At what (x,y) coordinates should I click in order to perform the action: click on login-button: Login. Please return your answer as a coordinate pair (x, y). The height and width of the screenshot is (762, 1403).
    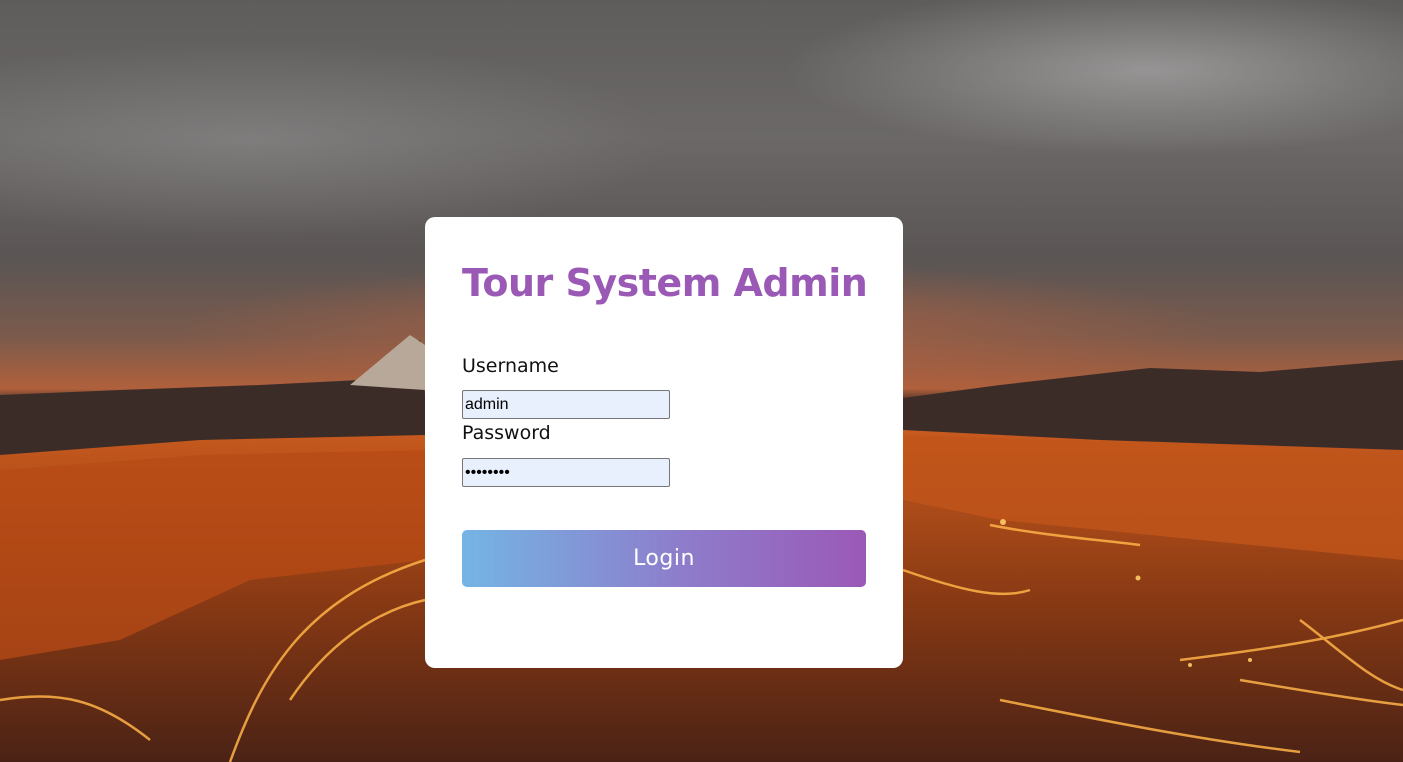
    Looking at the image, I should click on (664, 558).